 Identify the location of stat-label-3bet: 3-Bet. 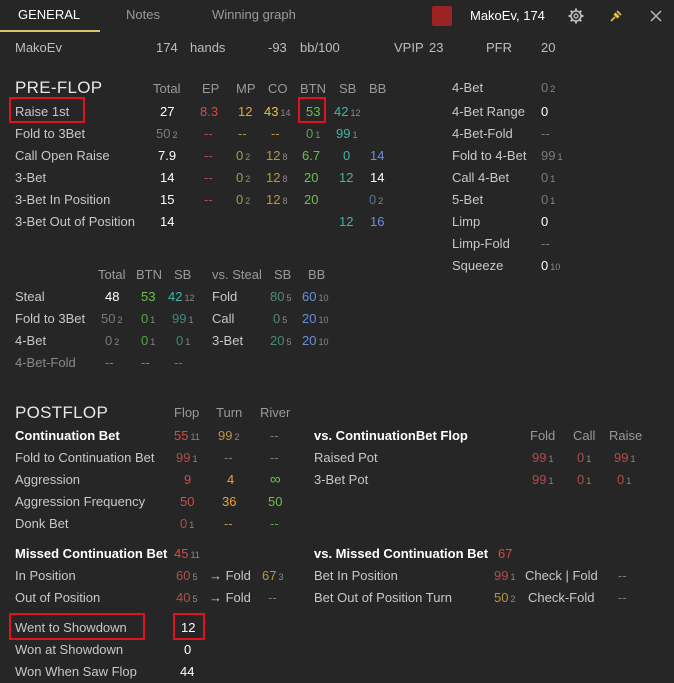
(30, 177).